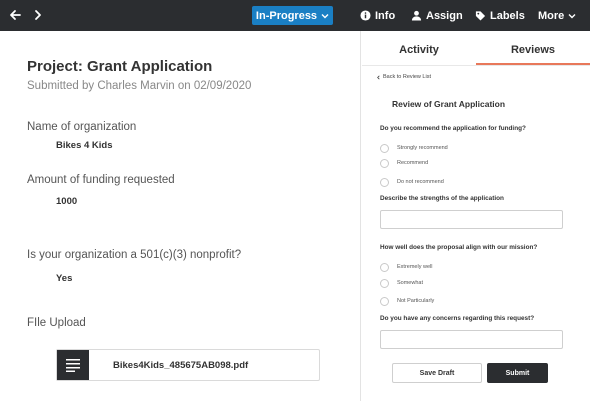  What do you see at coordinates (120, 66) in the screenshot?
I see `project-title: Project: Grant Application` at bounding box center [120, 66].